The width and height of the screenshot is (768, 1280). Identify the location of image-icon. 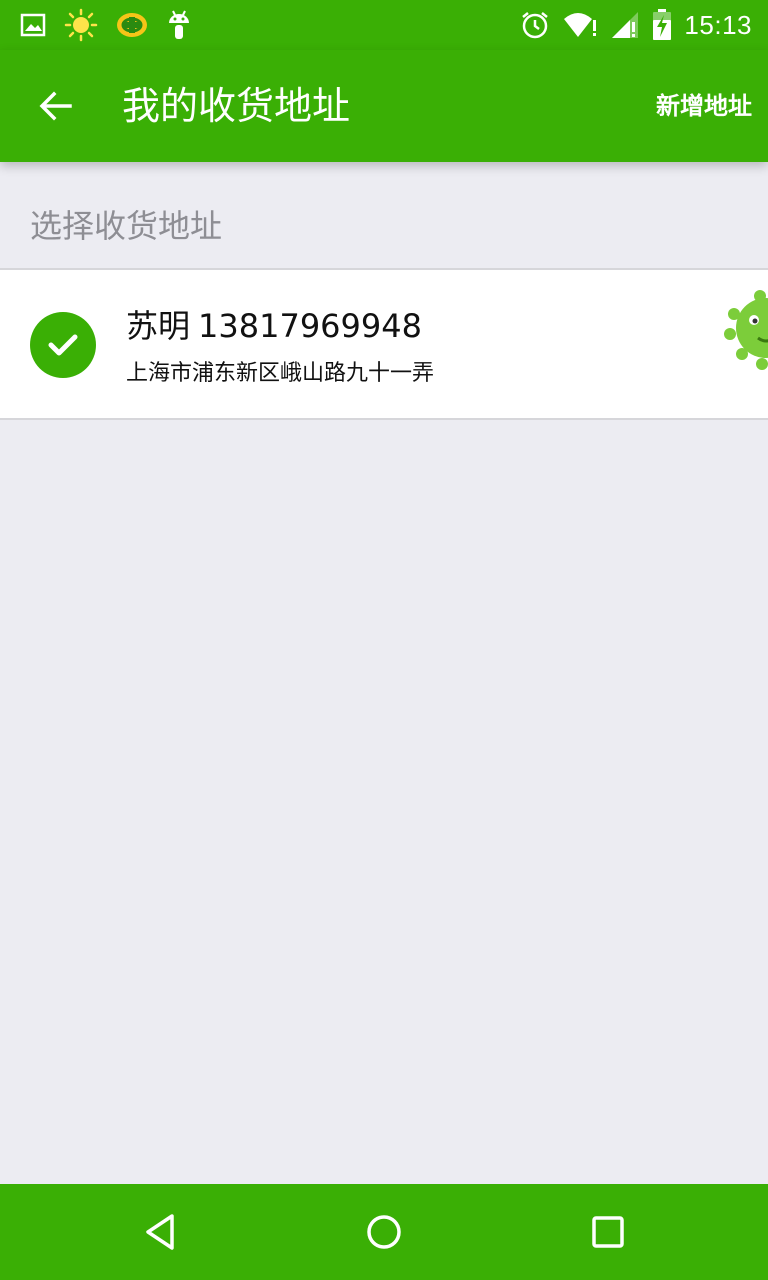
(33, 25).